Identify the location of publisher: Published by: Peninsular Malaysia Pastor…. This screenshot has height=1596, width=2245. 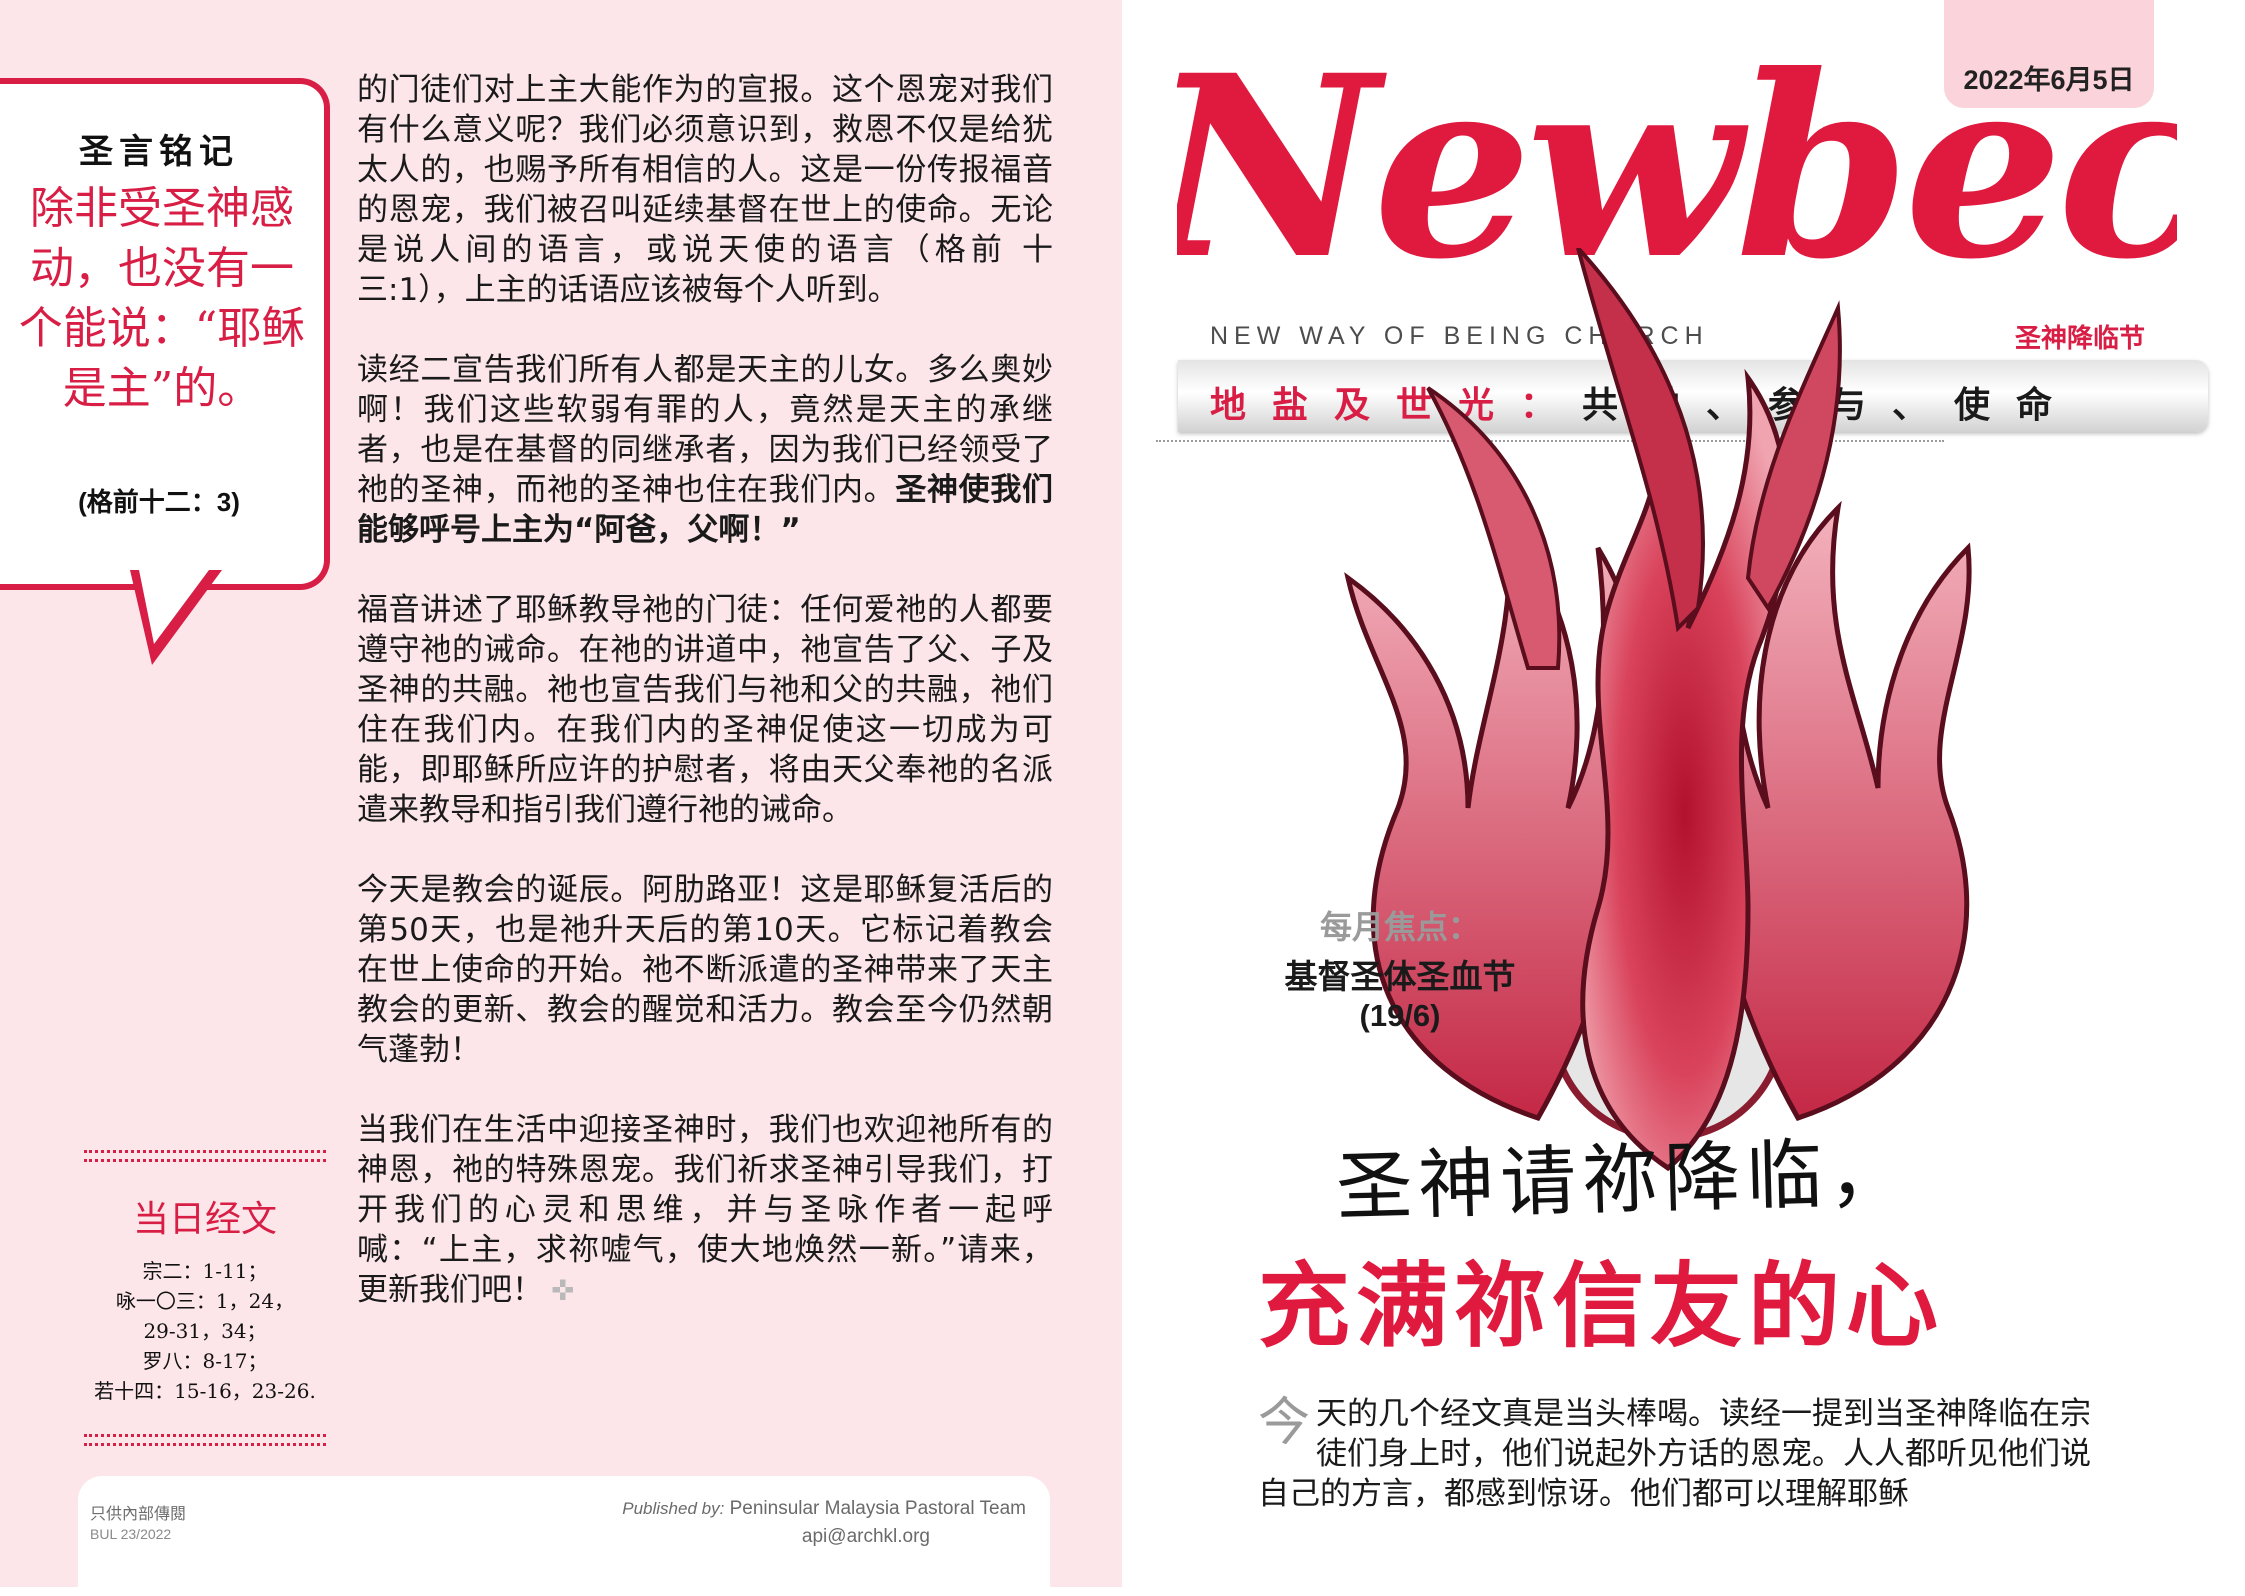
(824, 1508).